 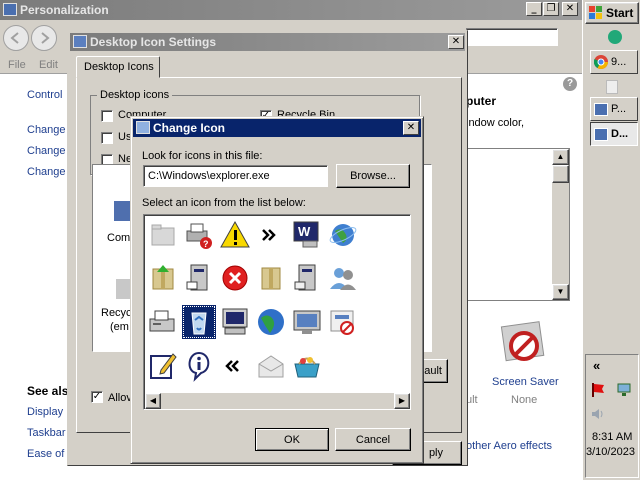 What do you see at coordinates (291, 10) in the screenshot?
I see `personalization-title-bar: Personalization _ ❐ ✕` at bounding box center [291, 10].